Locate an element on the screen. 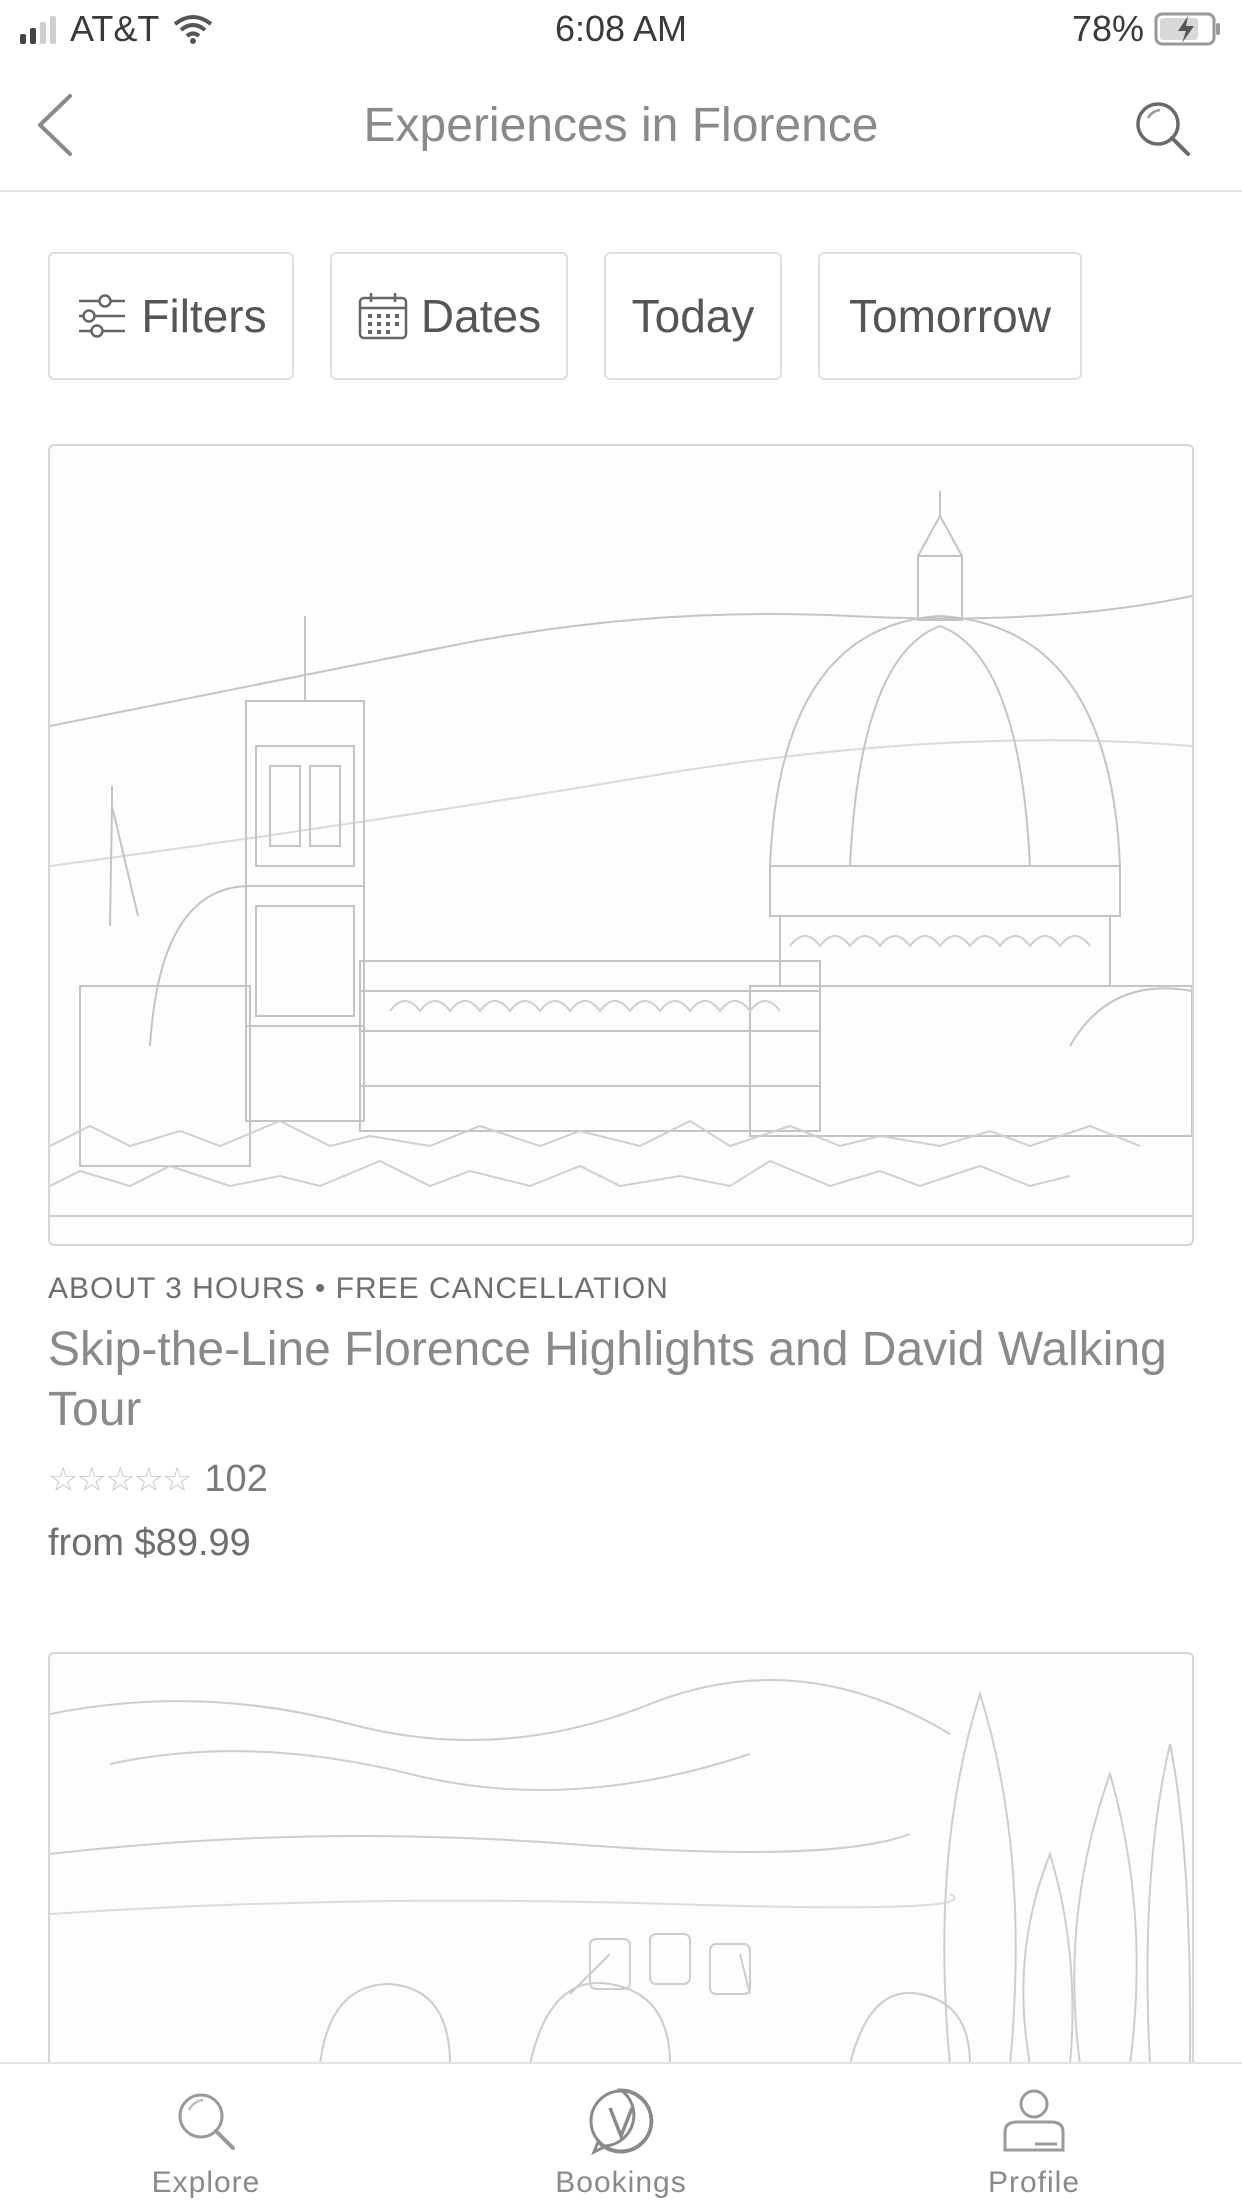  battery-charging-icon is located at coordinates (1187, 29).